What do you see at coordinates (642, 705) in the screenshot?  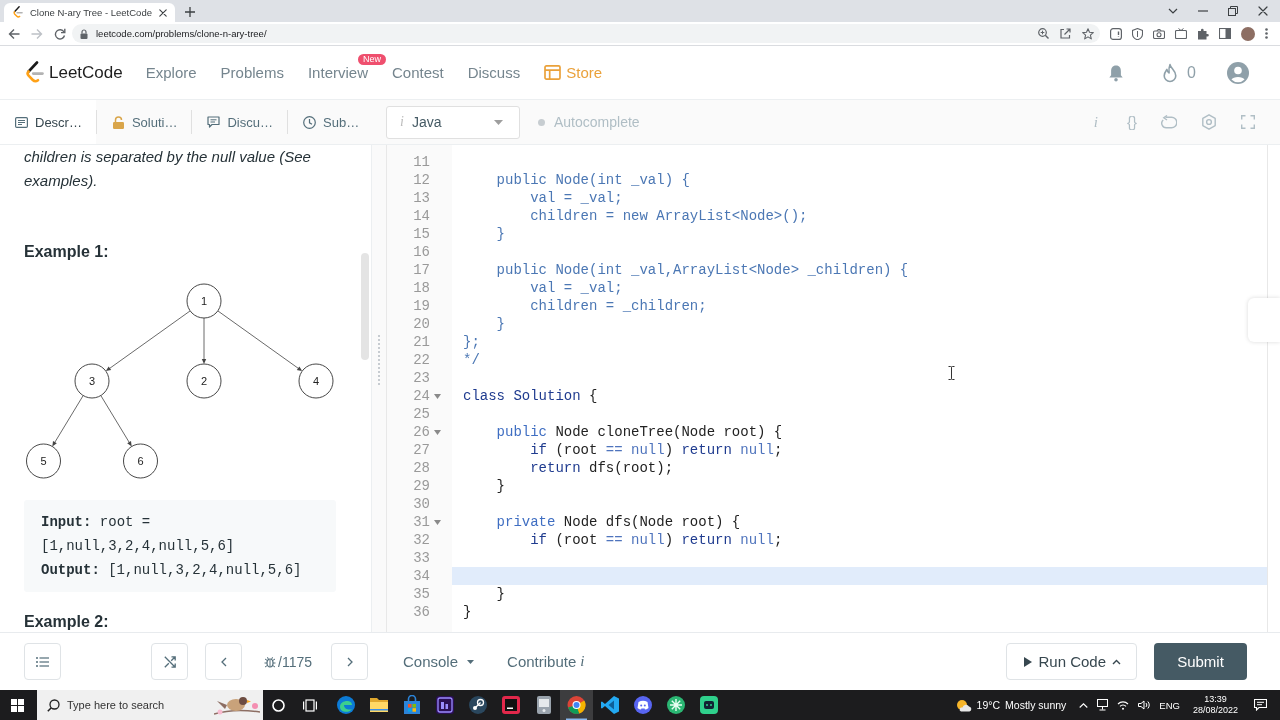 I see `gamepad-face-icon` at bounding box center [642, 705].